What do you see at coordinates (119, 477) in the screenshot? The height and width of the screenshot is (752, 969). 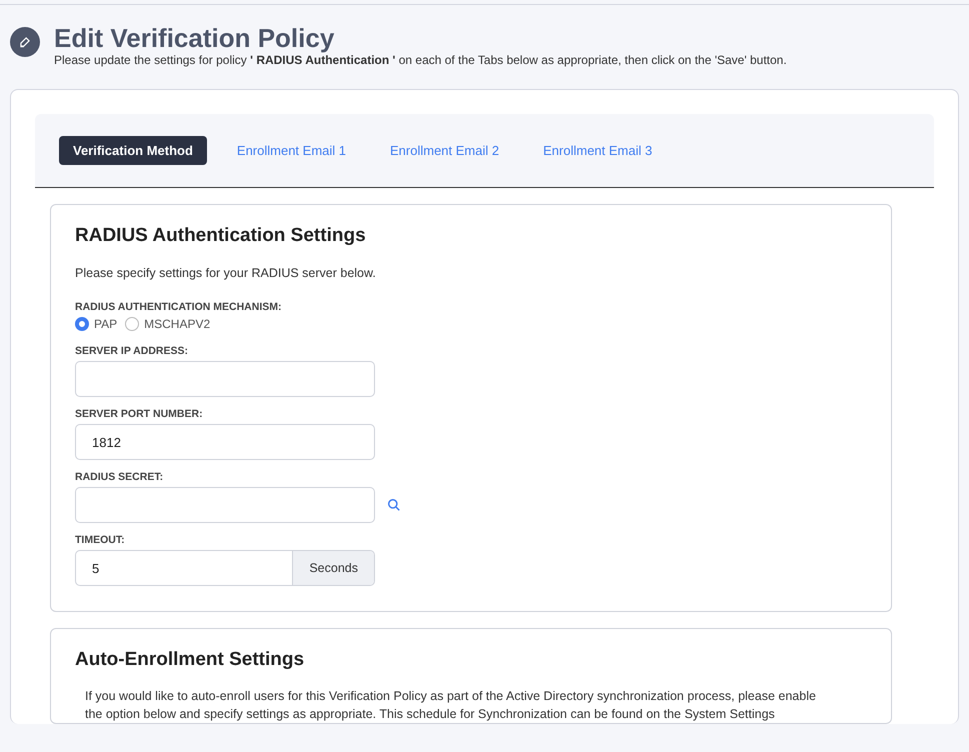 I see `field-label: RADIUS SECRET:` at bounding box center [119, 477].